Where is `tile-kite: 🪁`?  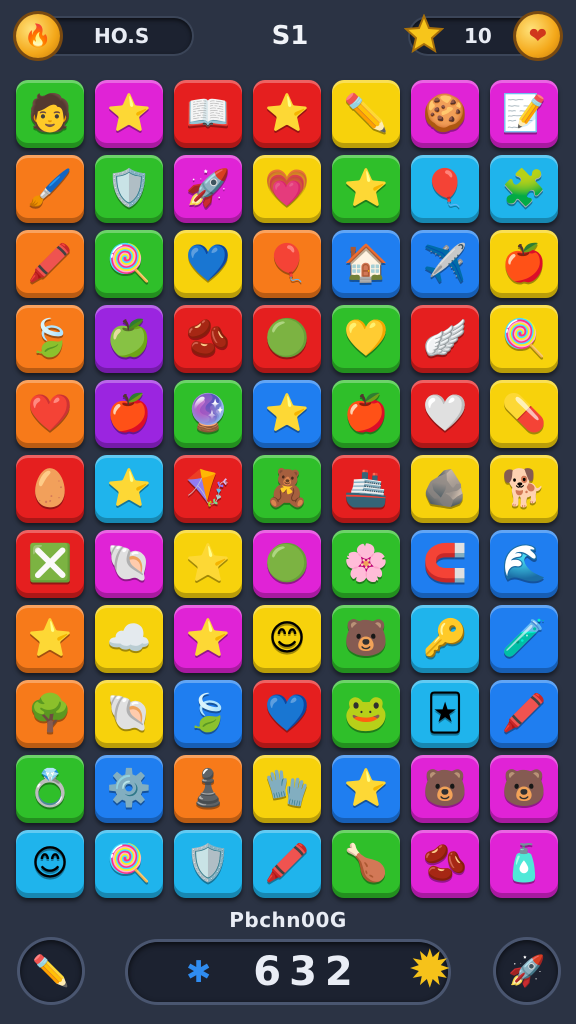
tile-kite: 🪁 is located at coordinates (208, 489).